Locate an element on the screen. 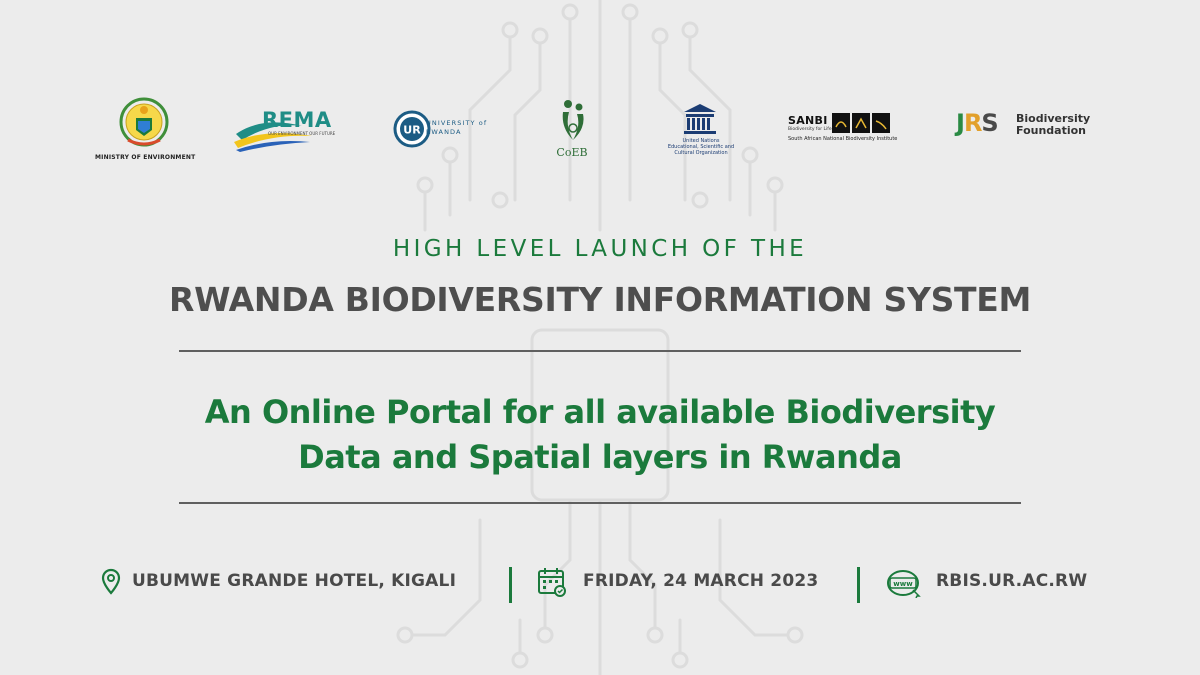  university-line-1: UNIVERSITY of is located at coordinates (457, 123).